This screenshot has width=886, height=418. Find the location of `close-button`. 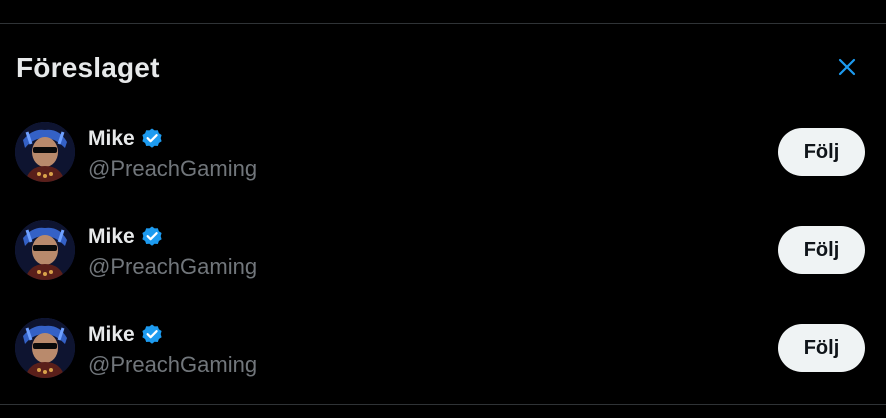

close-button is located at coordinates (847, 67).